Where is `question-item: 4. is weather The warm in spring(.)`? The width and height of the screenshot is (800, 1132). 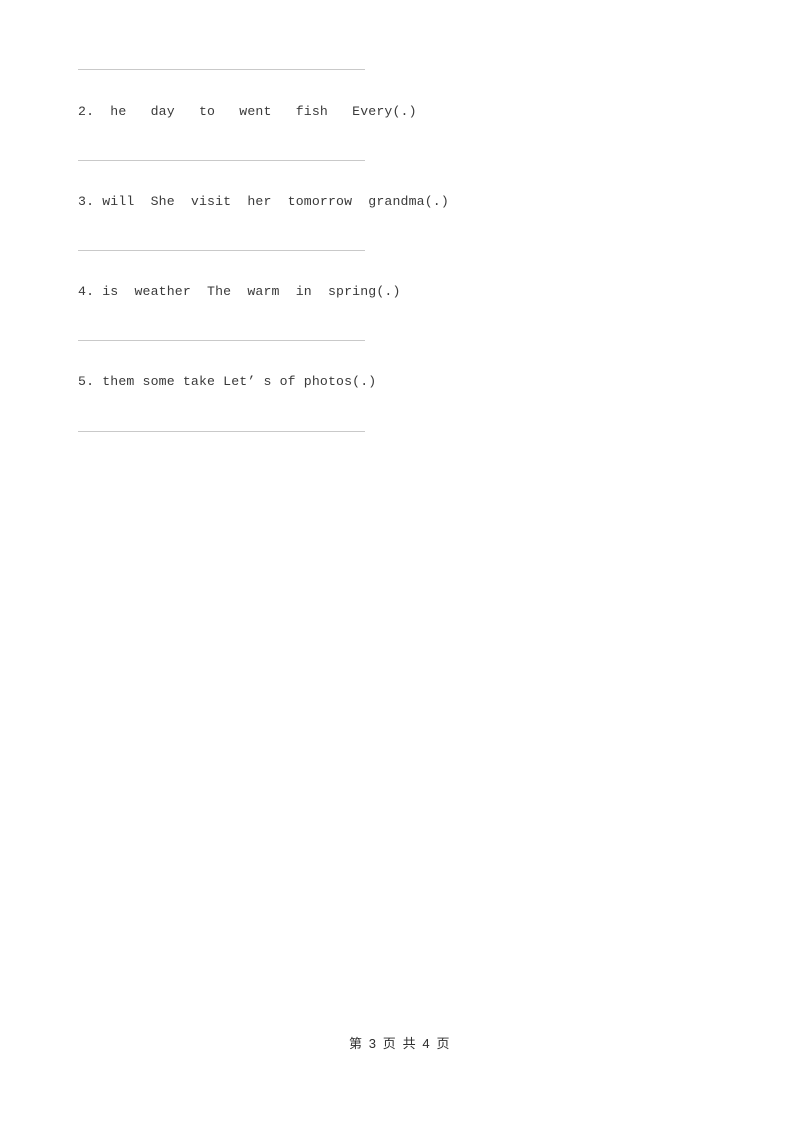
question-item: 4. is weather The warm in spring(.) is located at coordinates (239, 291).